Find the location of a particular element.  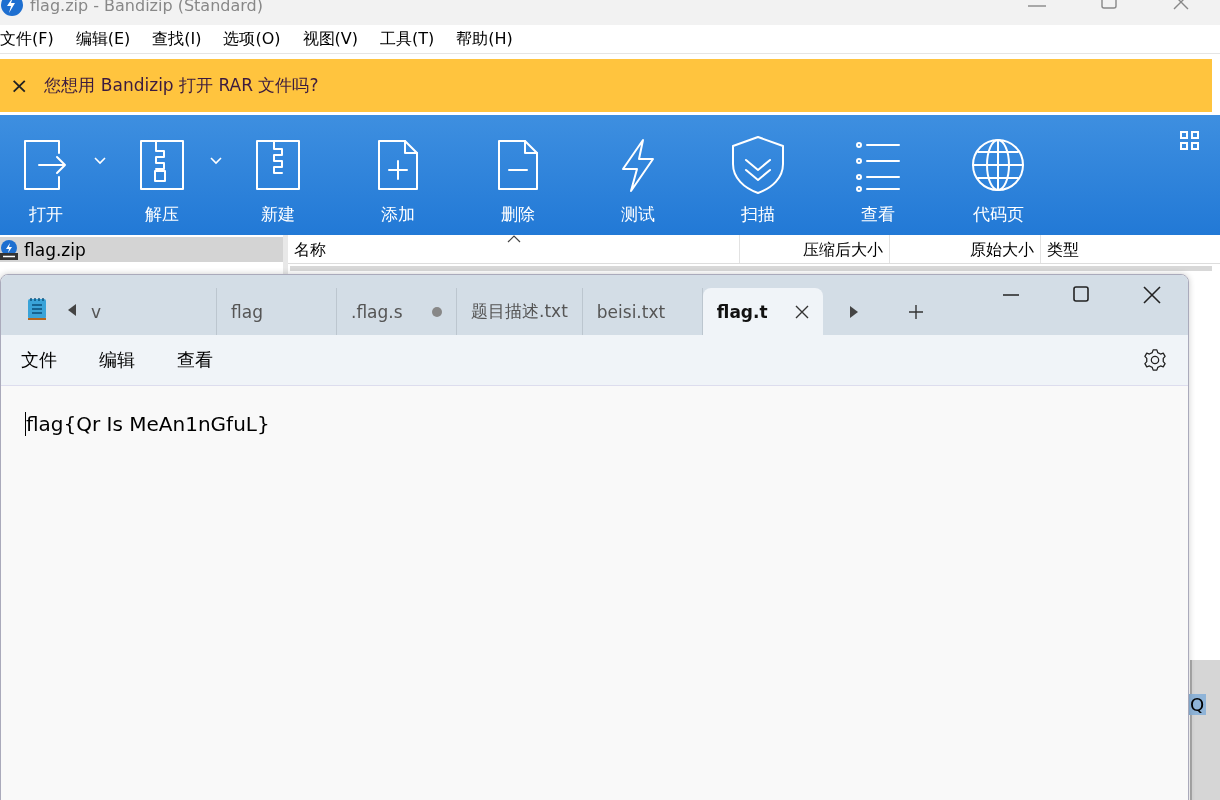

menu-item: 查看 is located at coordinates (195, 360).